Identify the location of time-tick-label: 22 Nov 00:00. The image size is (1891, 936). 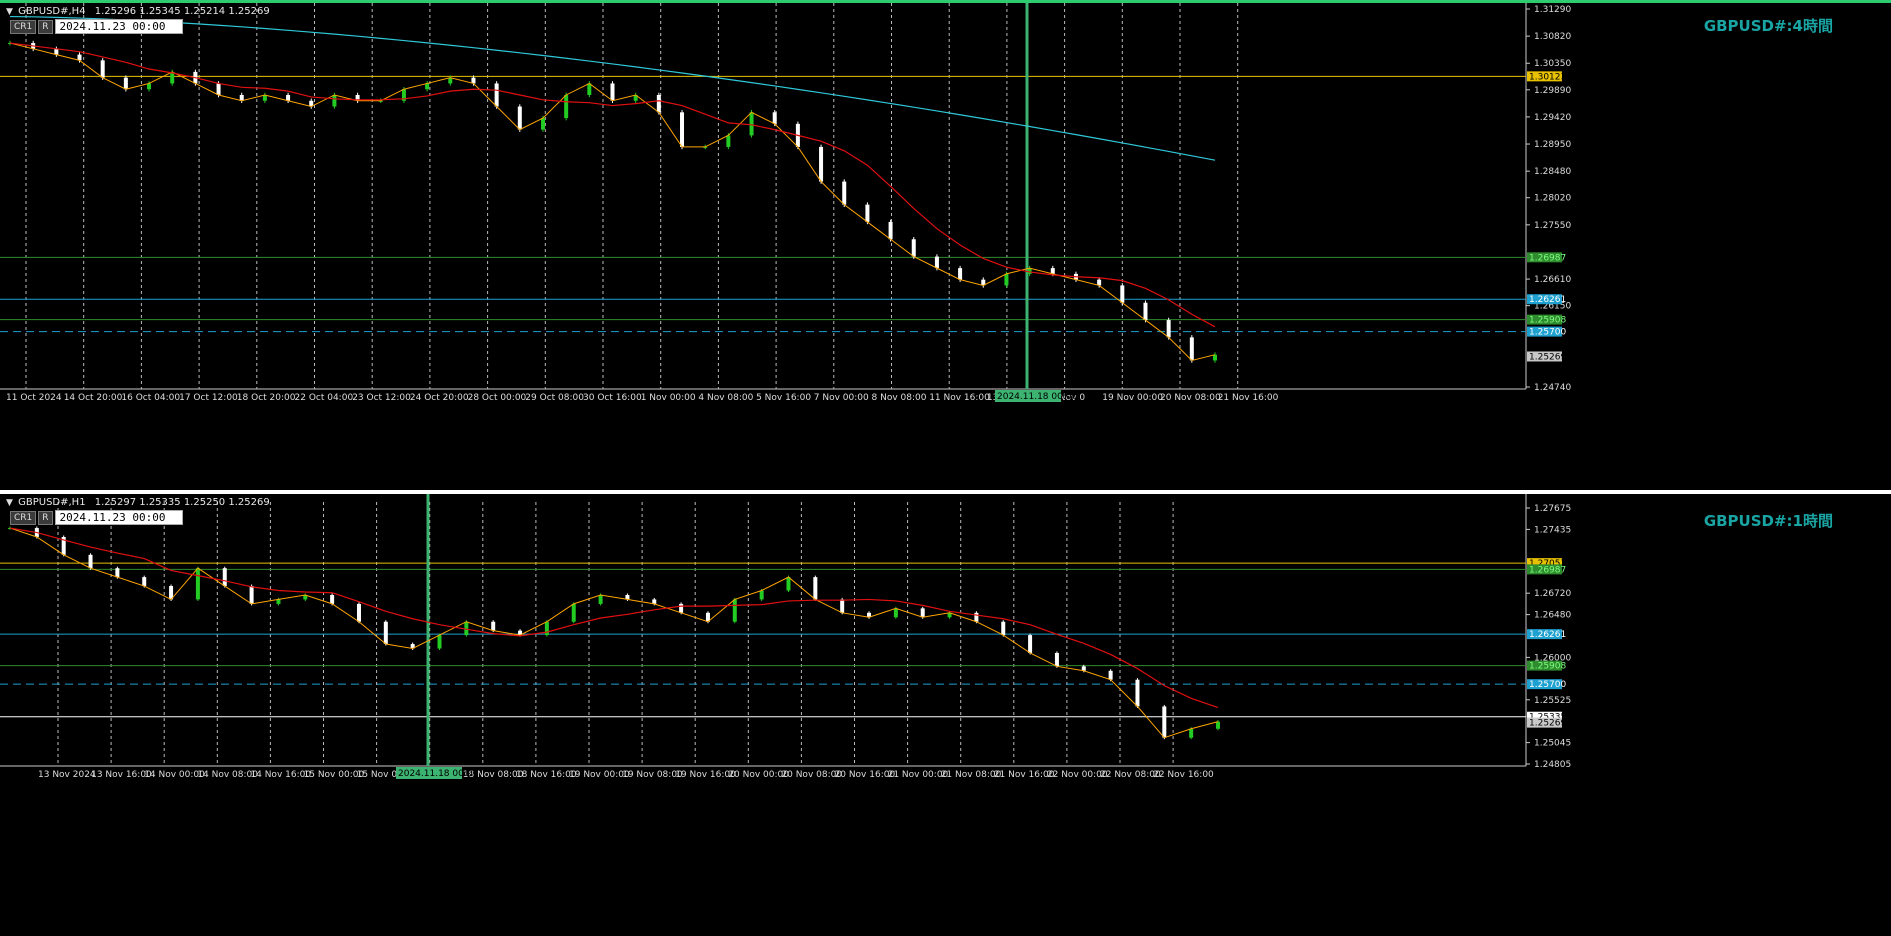
(1077, 775).